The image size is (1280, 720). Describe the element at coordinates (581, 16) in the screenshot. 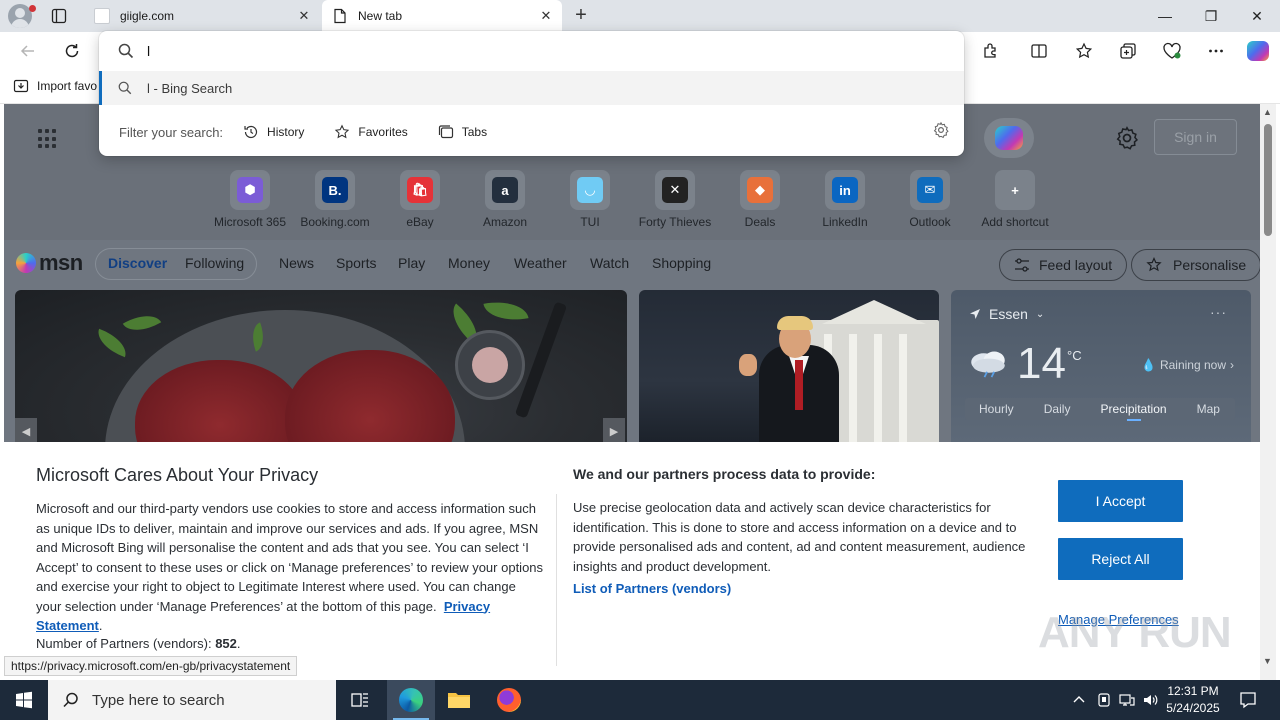

I see `new-tab-button: +` at that location.